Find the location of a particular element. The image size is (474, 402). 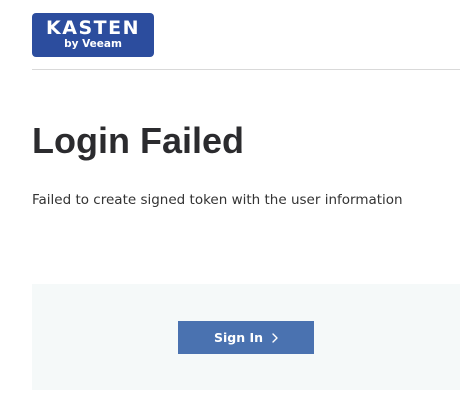

kasten-logo: KASTEN by Veeam is located at coordinates (93, 35).